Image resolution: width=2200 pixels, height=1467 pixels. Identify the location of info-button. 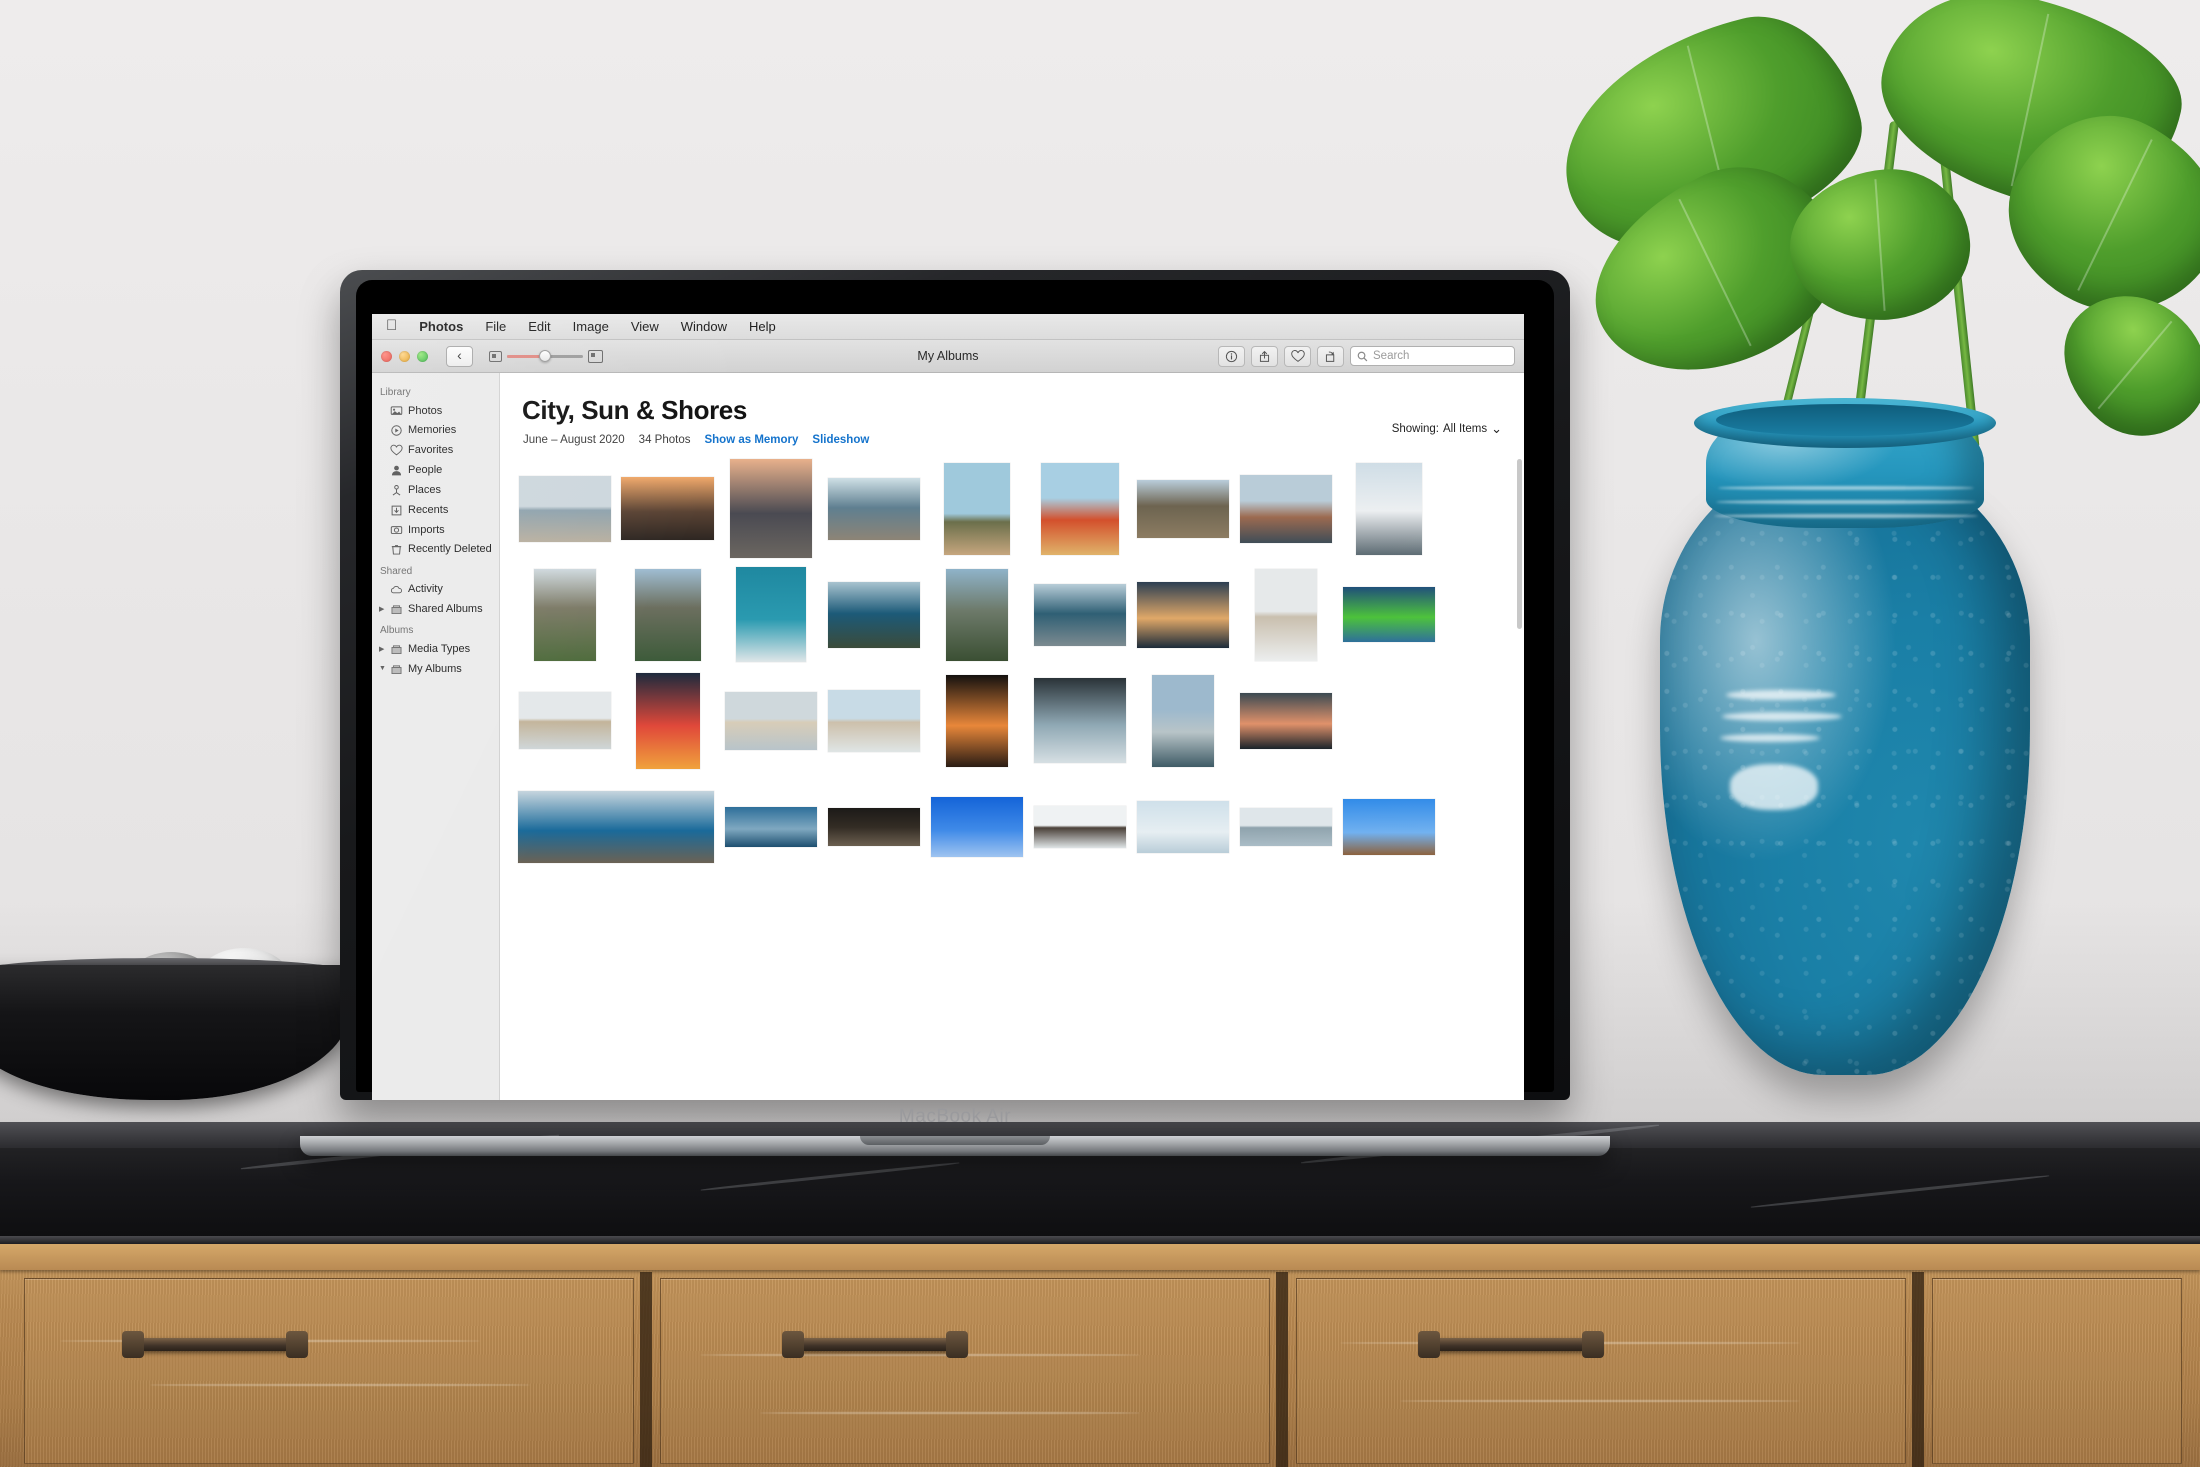
(1231, 356).